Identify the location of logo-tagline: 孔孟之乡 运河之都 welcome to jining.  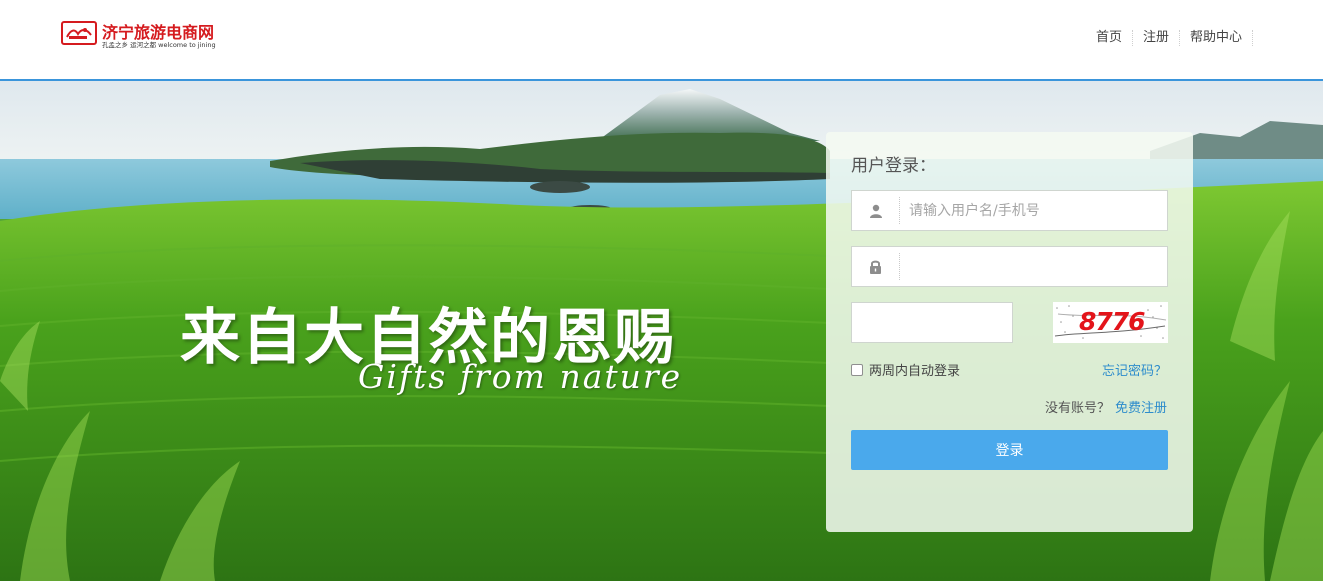
(159, 45).